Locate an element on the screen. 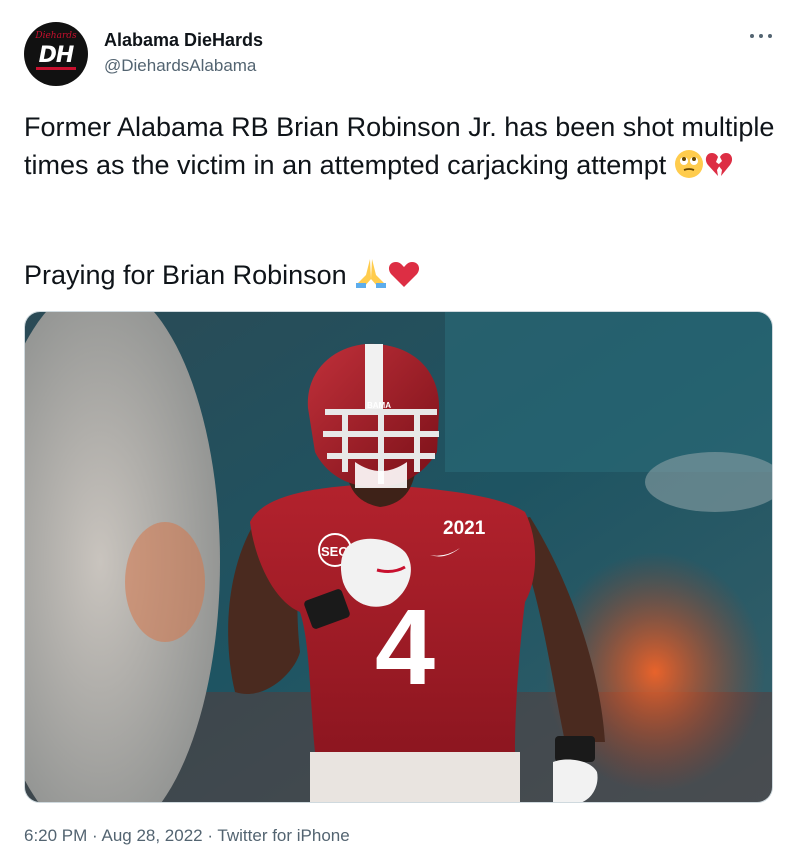 This screenshot has width=800, height=868. rolling-eyes-emoji-icon is located at coordinates (689, 169).